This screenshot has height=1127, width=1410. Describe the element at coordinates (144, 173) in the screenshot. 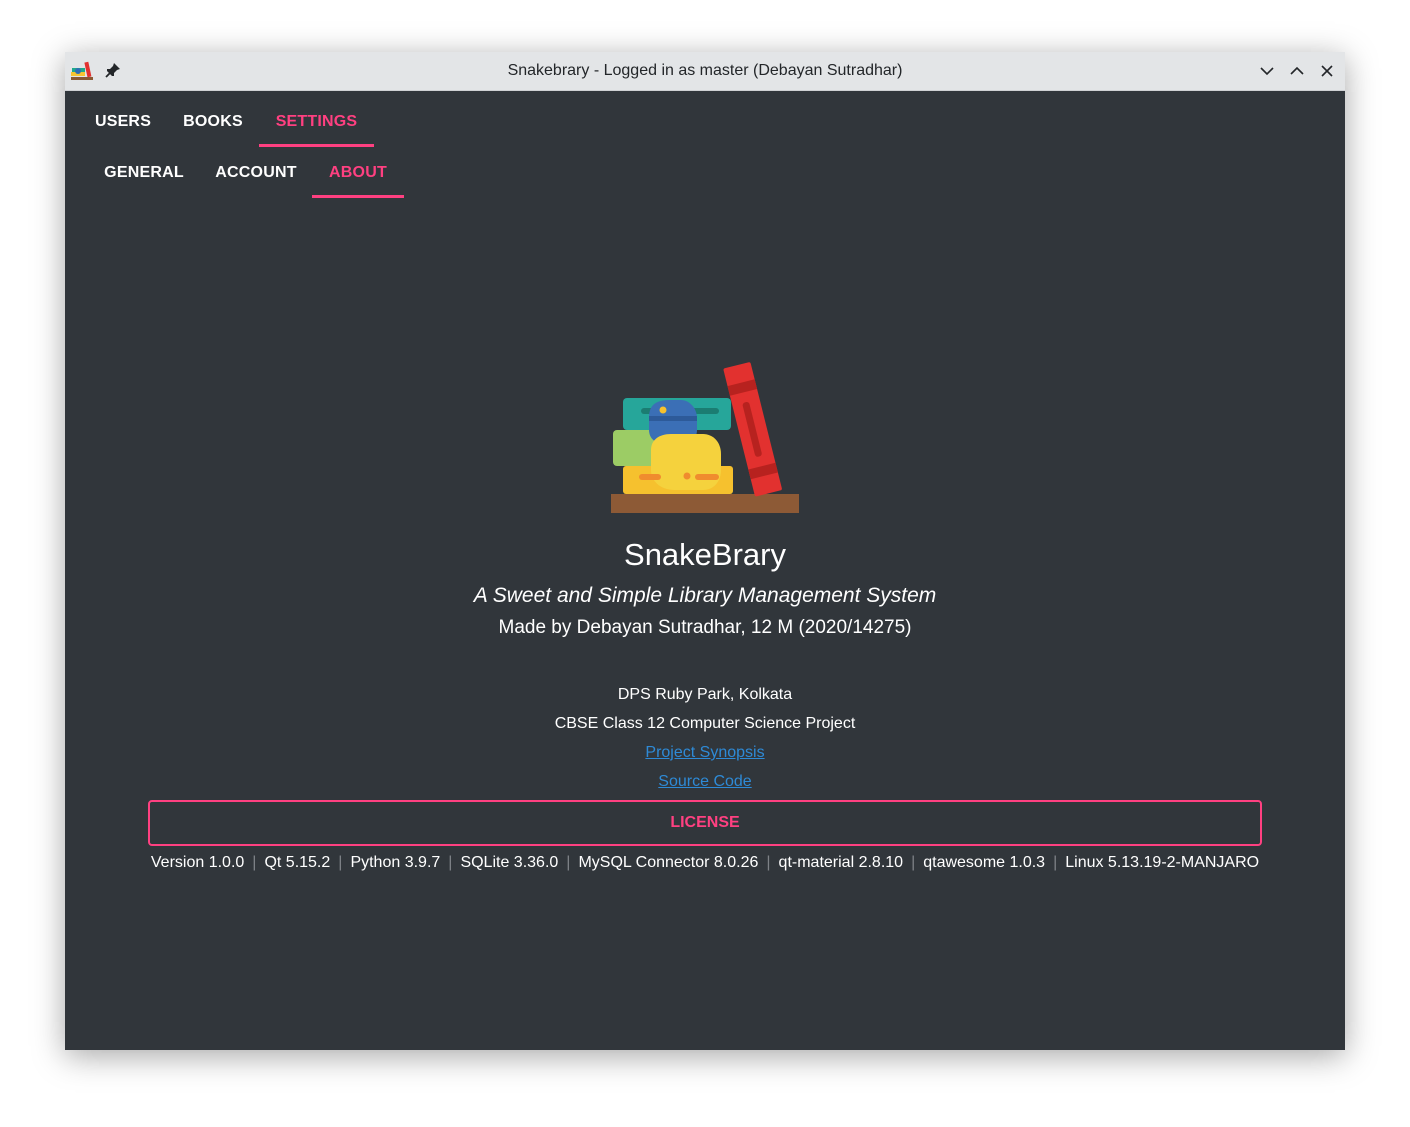

I see `tab-general: GENERAL` at that location.